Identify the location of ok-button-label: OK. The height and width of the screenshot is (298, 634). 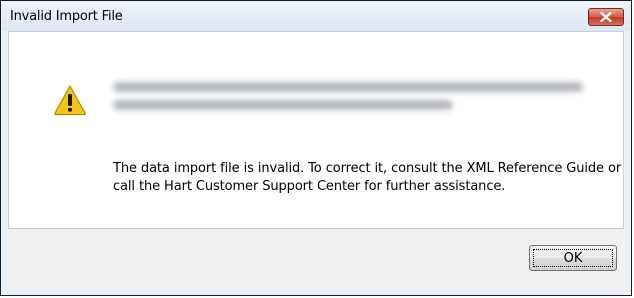
(573, 258).